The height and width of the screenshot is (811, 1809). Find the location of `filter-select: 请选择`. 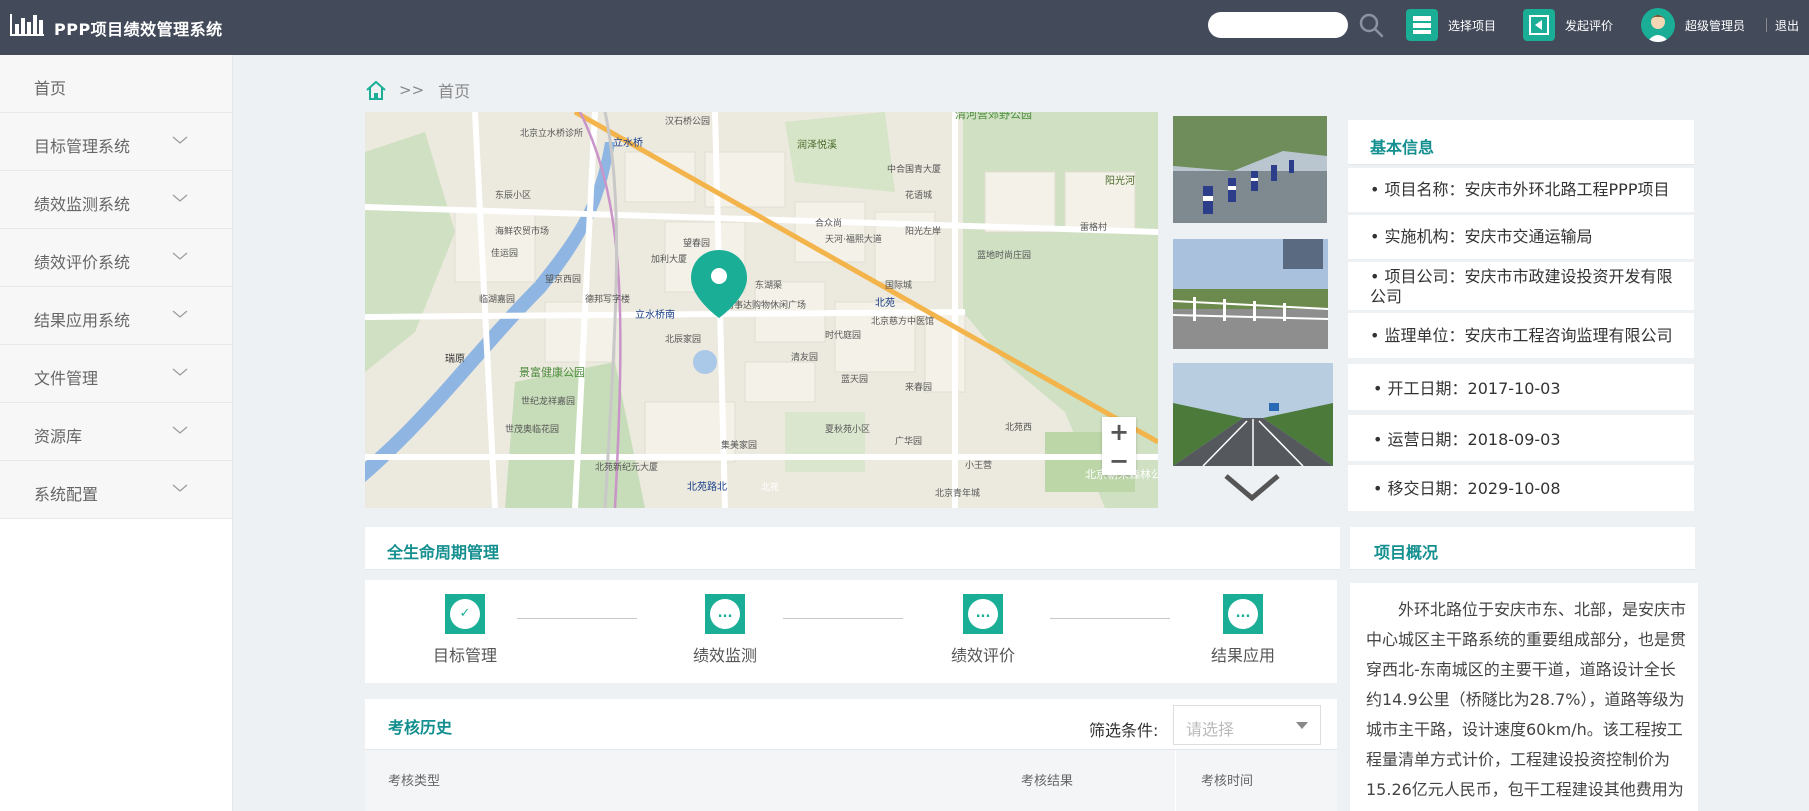

filter-select: 请选择 is located at coordinates (1247, 725).